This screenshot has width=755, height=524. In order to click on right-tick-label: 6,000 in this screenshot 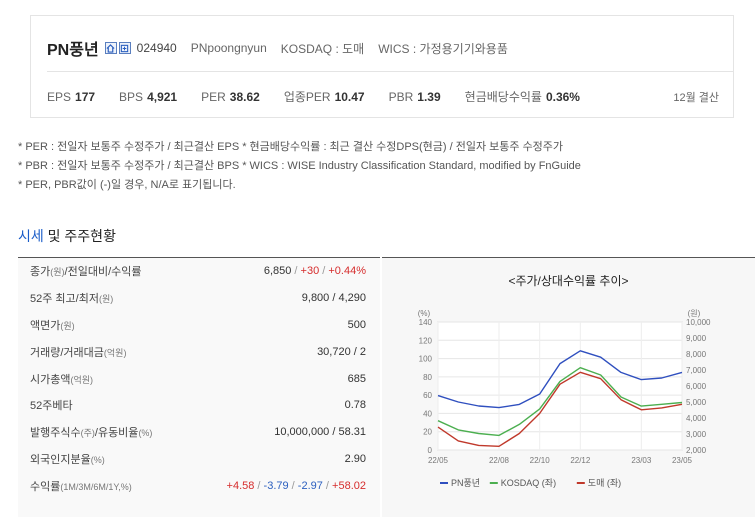, I will do `click(696, 386)`.